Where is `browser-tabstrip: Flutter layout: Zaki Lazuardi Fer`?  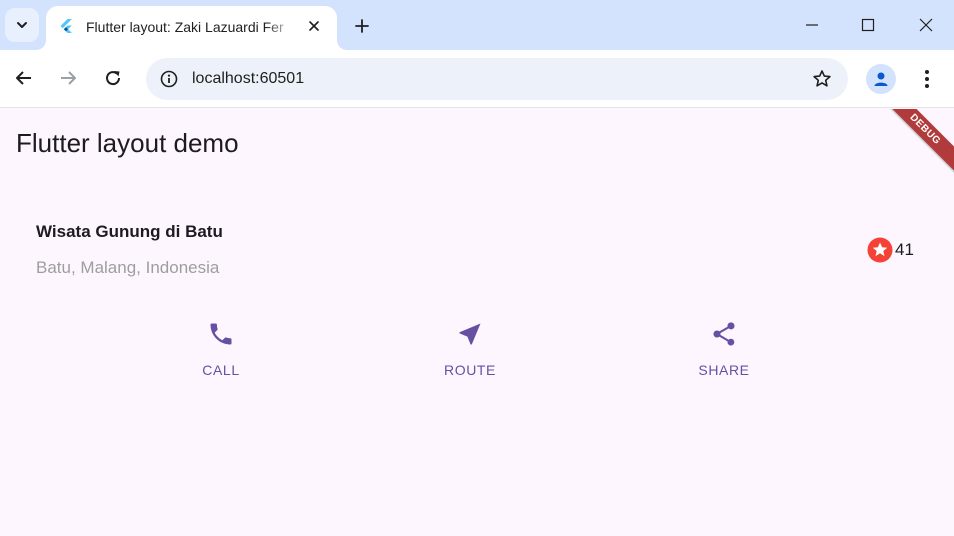 browser-tabstrip: Flutter layout: Zaki Lazuardi Fer is located at coordinates (477, 25).